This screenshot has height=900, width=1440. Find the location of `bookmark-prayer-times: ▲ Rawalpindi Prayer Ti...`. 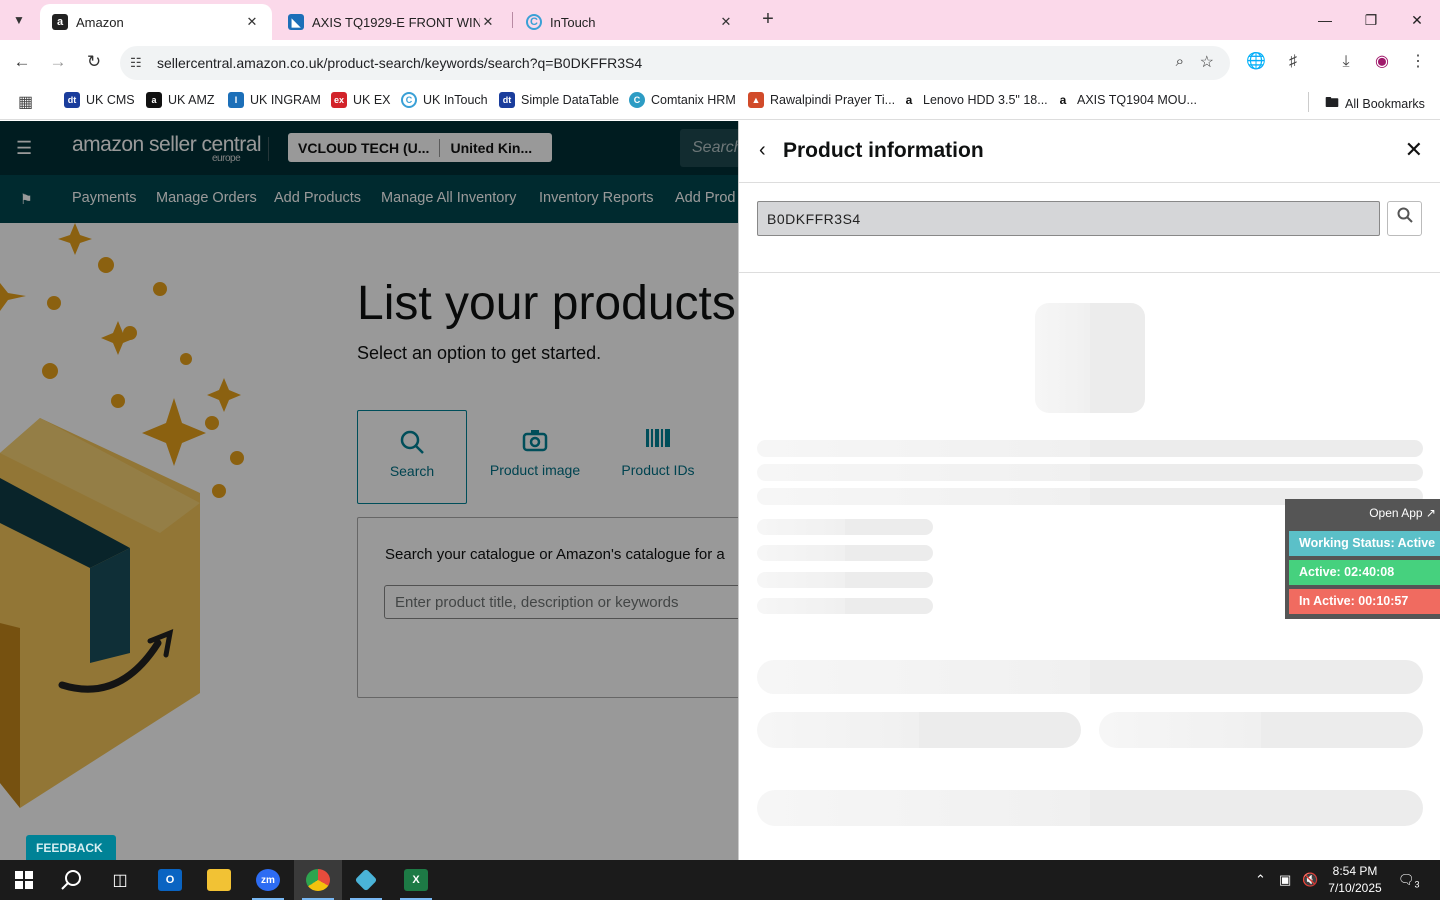

bookmark-prayer-times: ▲ Rawalpindi Prayer Ti... is located at coordinates (821, 100).